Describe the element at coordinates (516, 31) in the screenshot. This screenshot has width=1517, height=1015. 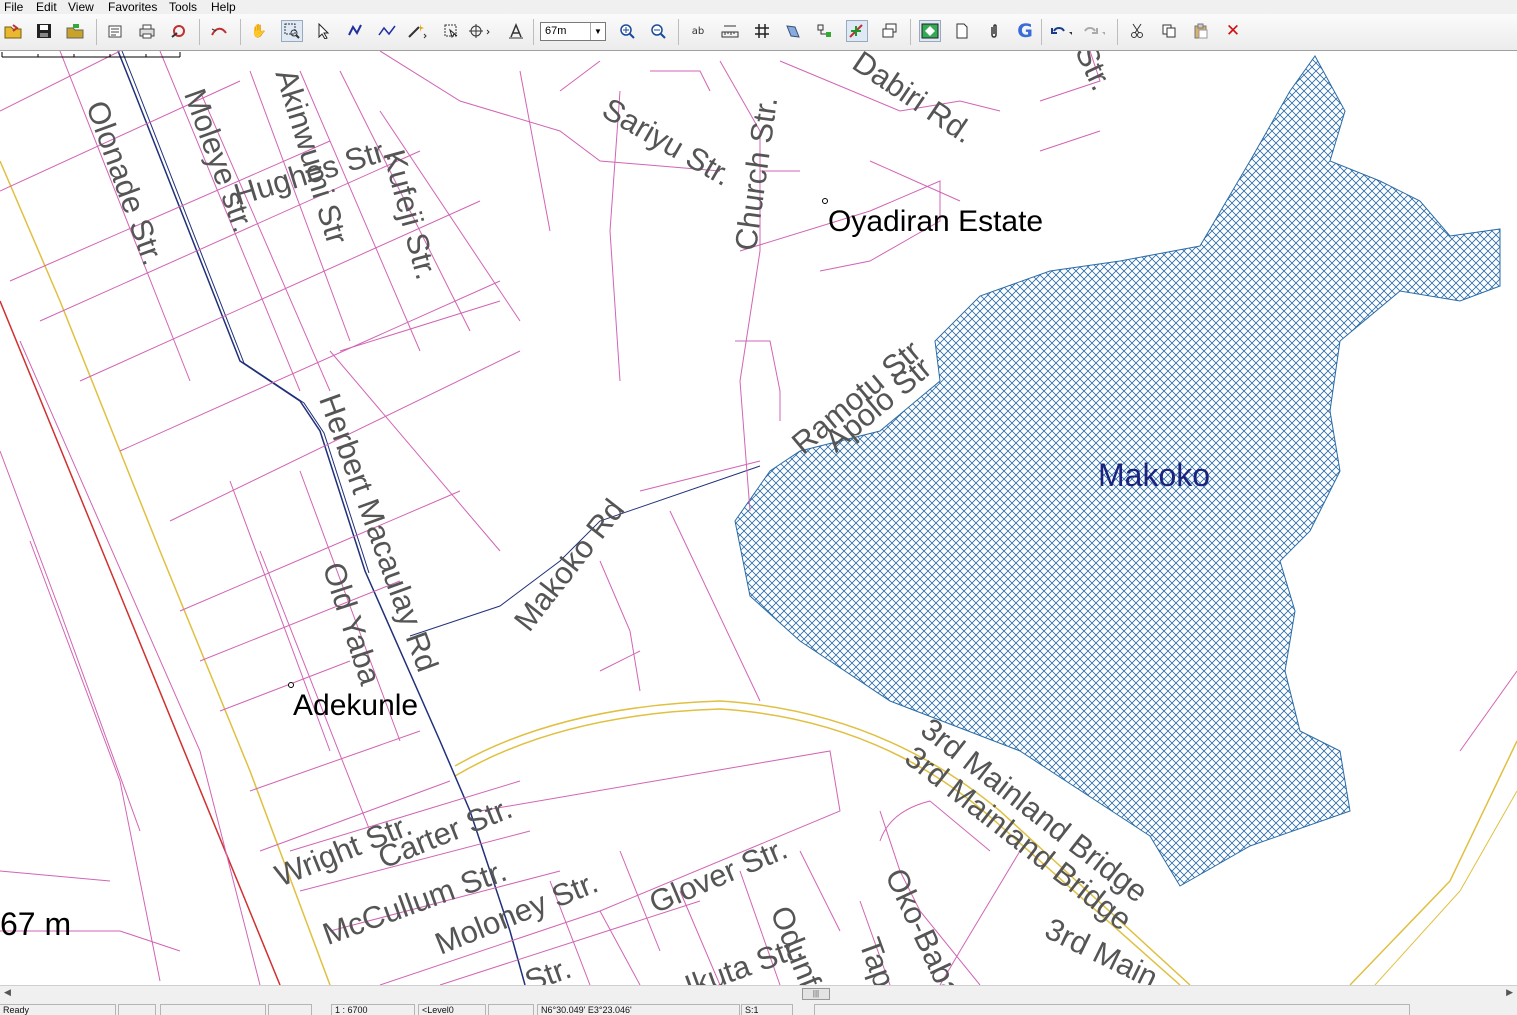
I see `text-tool-icon` at that location.